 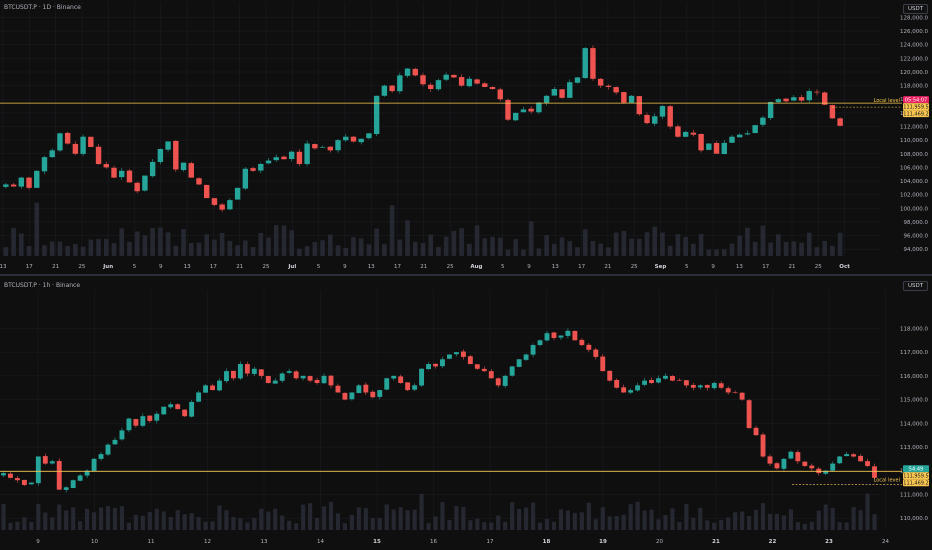 What do you see at coordinates (829, 542) in the screenshot?
I see `bottom-time-tick: 23` at bounding box center [829, 542].